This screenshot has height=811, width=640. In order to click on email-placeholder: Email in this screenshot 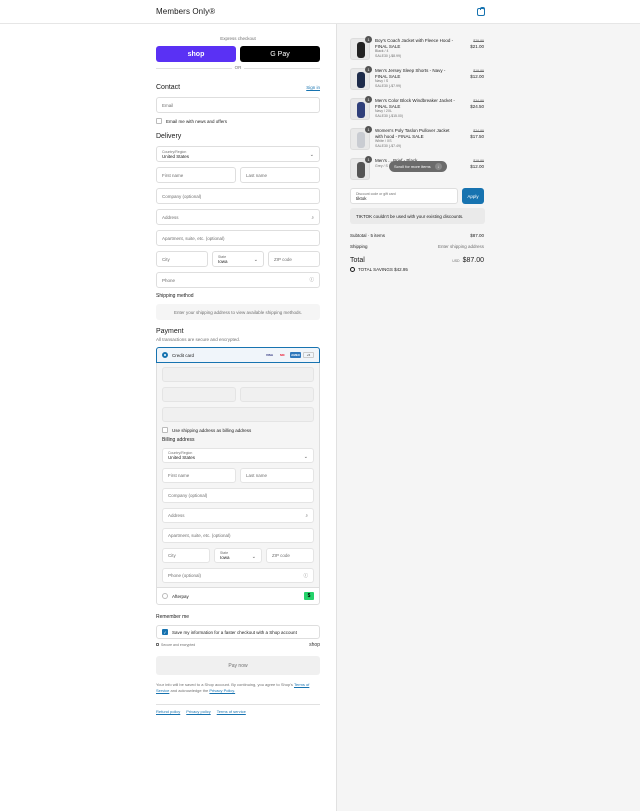, I will do `click(168, 105)`.